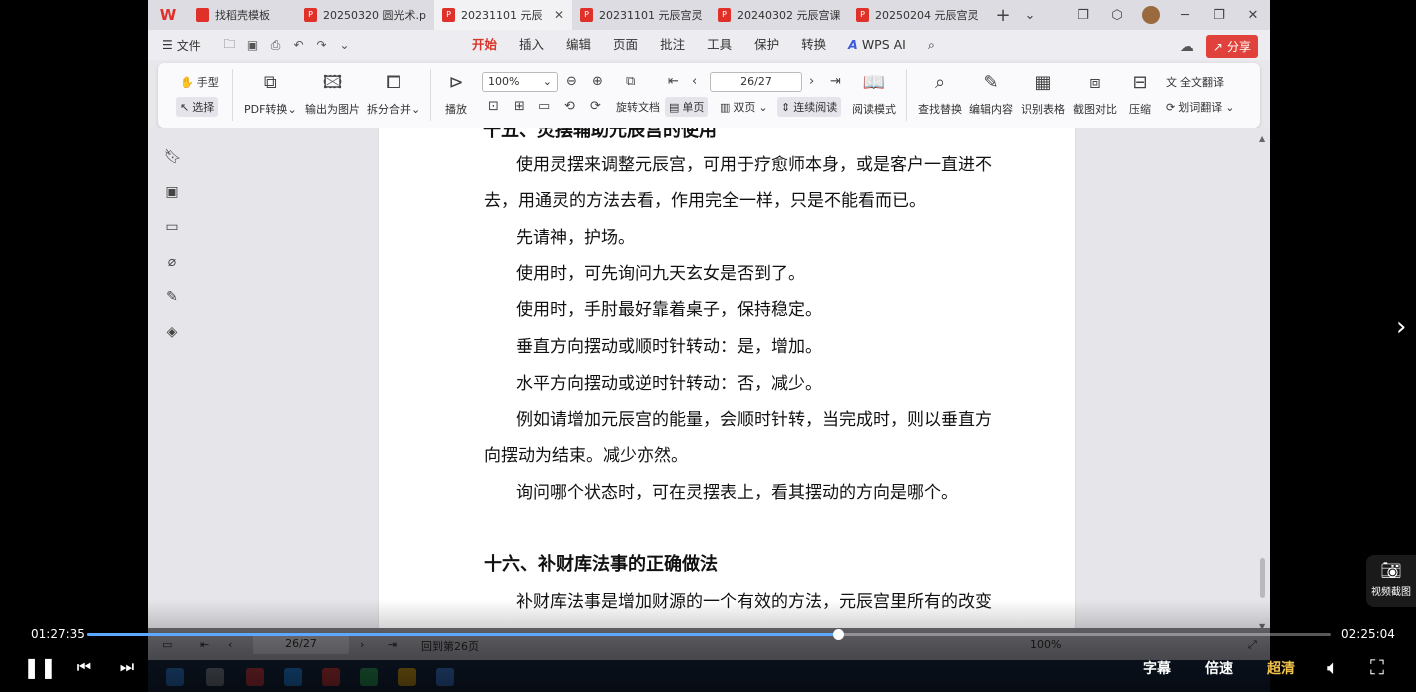 This screenshot has height=692, width=1416. What do you see at coordinates (493, 106) in the screenshot?
I see `actual-size-icon: ⊡` at bounding box center [493, 106].